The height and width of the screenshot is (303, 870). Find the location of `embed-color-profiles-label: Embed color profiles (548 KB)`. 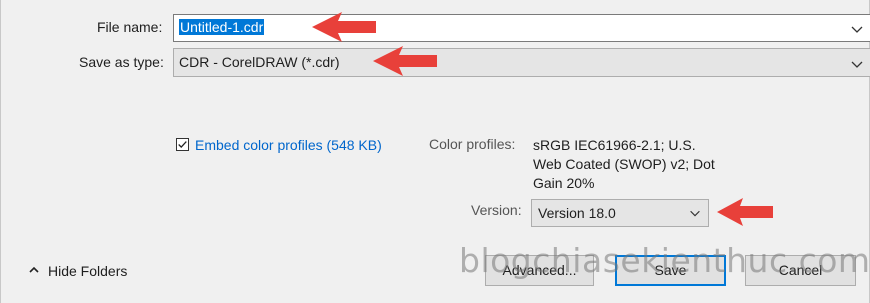

embed-color-profiles-label: Embed color profiles (548 KB) is located at coordinates (290, 145).